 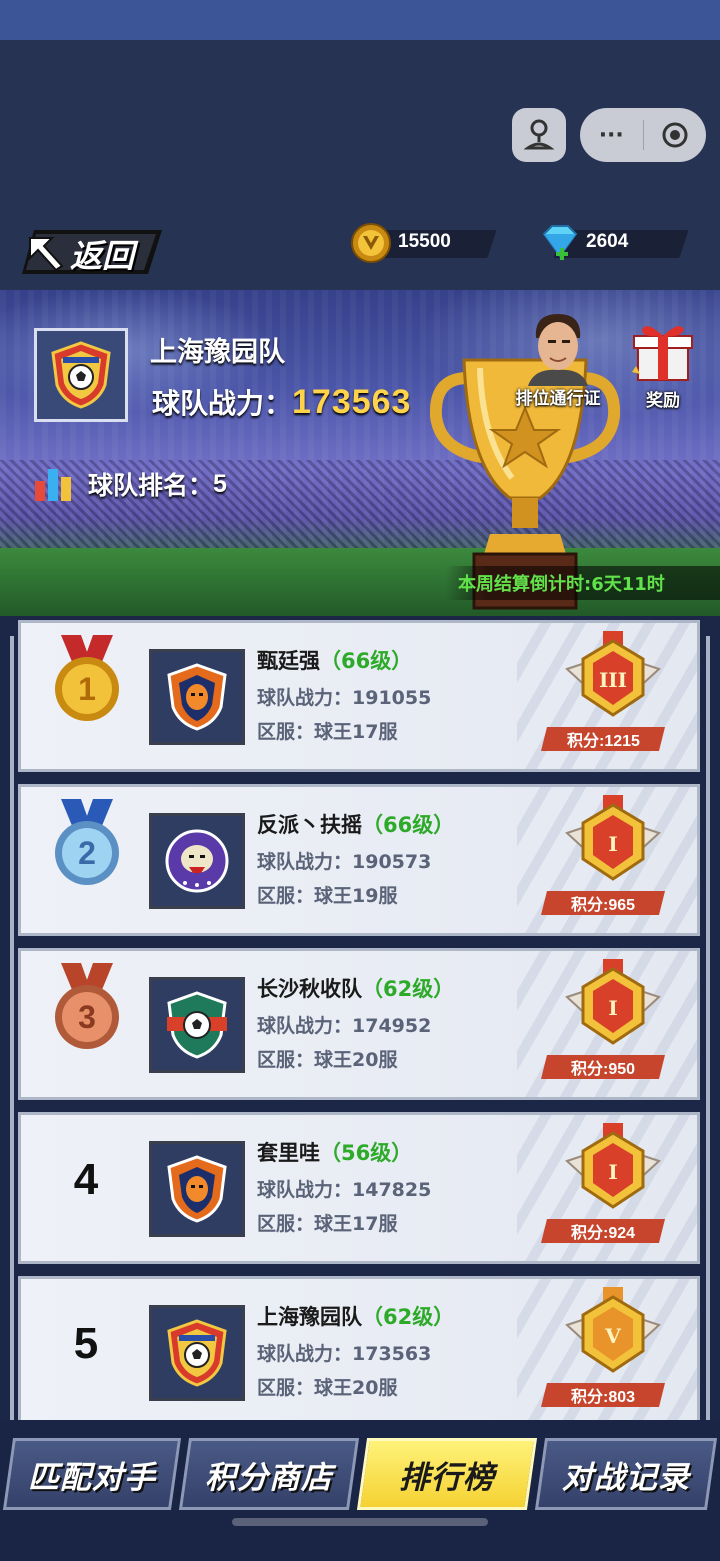 What do you see at coordinates (53, 485) in the screenshot?
I see `bar-chart-icon` at bounding box center [53, 485].